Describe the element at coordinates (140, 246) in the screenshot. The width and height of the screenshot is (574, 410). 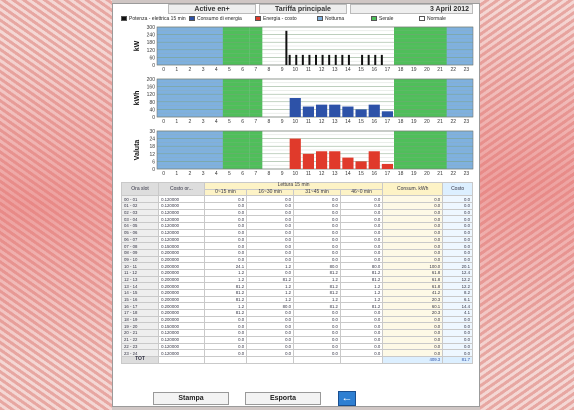
I see `slot-cell: 07 - 08` at that location.